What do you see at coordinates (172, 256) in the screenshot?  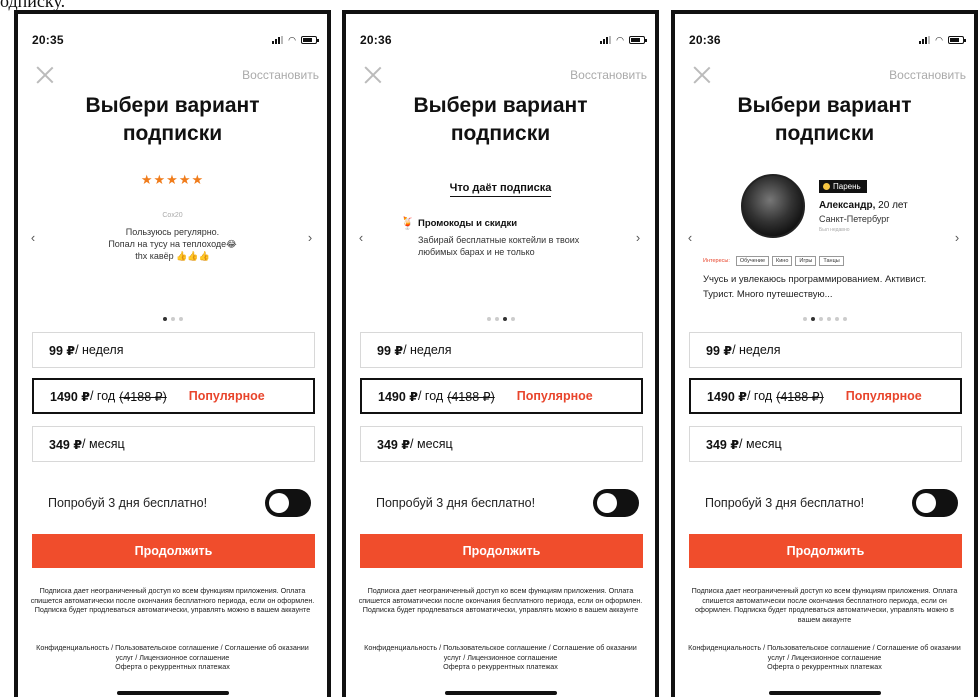 I see `review-line: thx кавёр 👍👍👍` at bounding box center [172, 256].